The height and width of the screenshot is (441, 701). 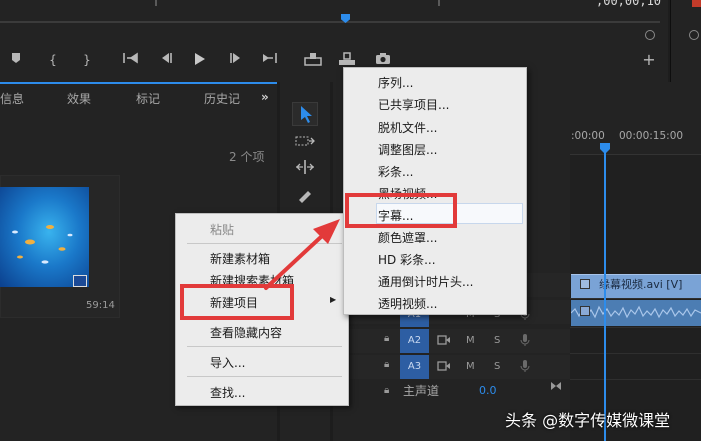 I want to click on track-select-icon, so click(x=305, y=142).